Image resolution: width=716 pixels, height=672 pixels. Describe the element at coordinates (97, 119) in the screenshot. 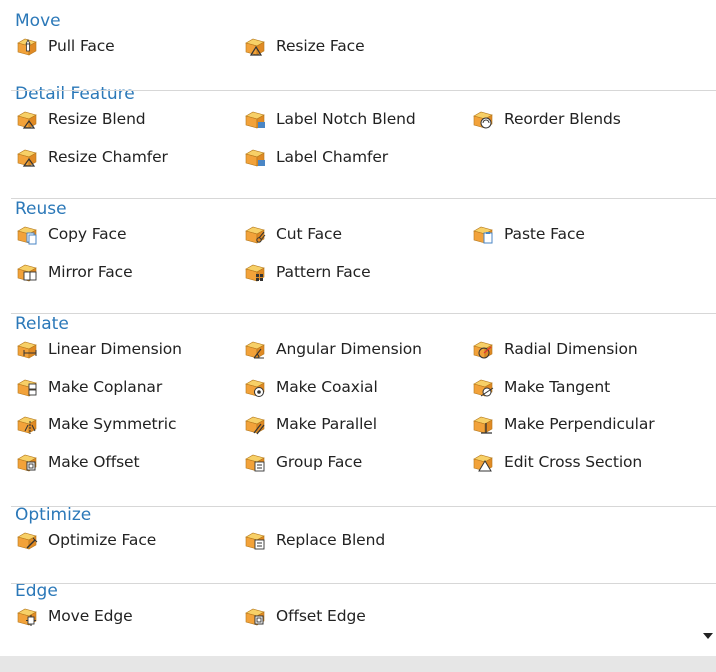

I see `command-label: Resize Blend` at that location.